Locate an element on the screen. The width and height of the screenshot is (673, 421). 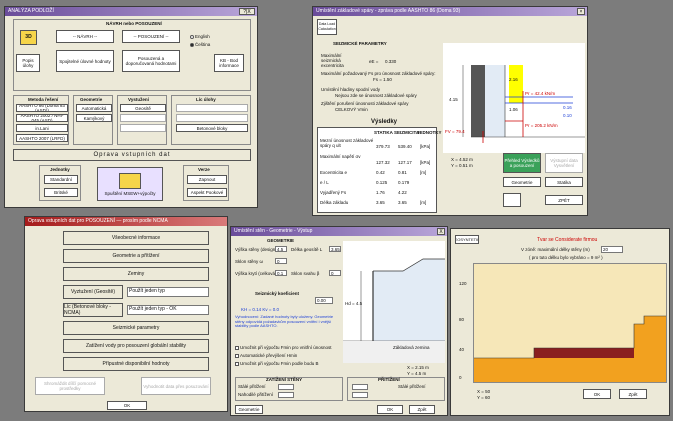
option-checkbox: Automatické převýšení Hmin is located at coordinates (266, 355).